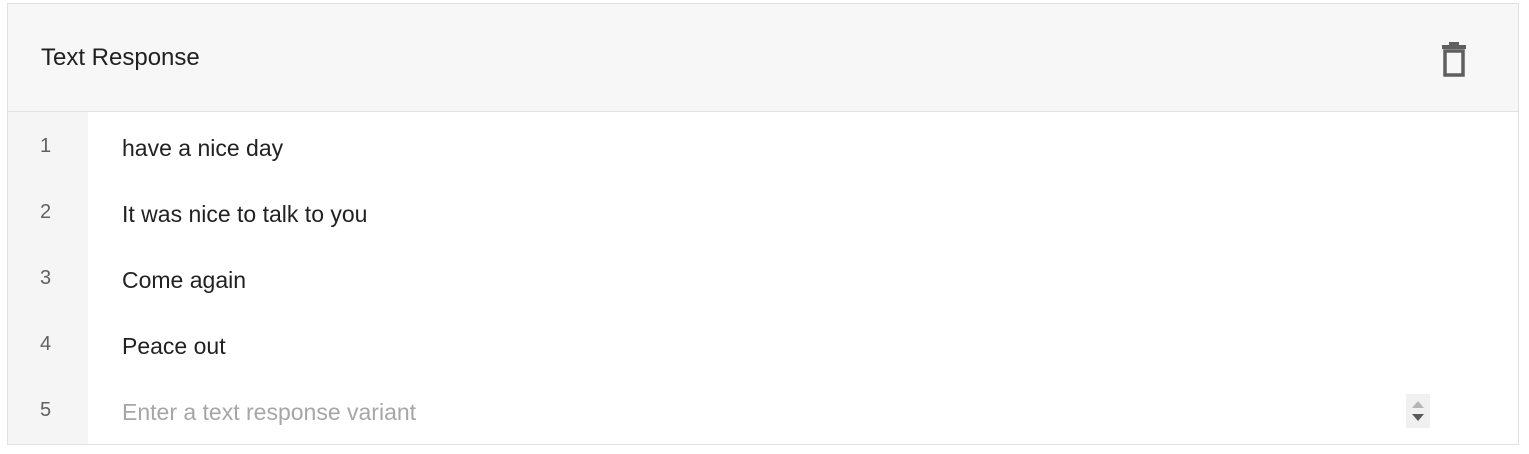 The width and height of the screenshot is (1529, 454). I want to click on response-row: 5, so click(763, 409).